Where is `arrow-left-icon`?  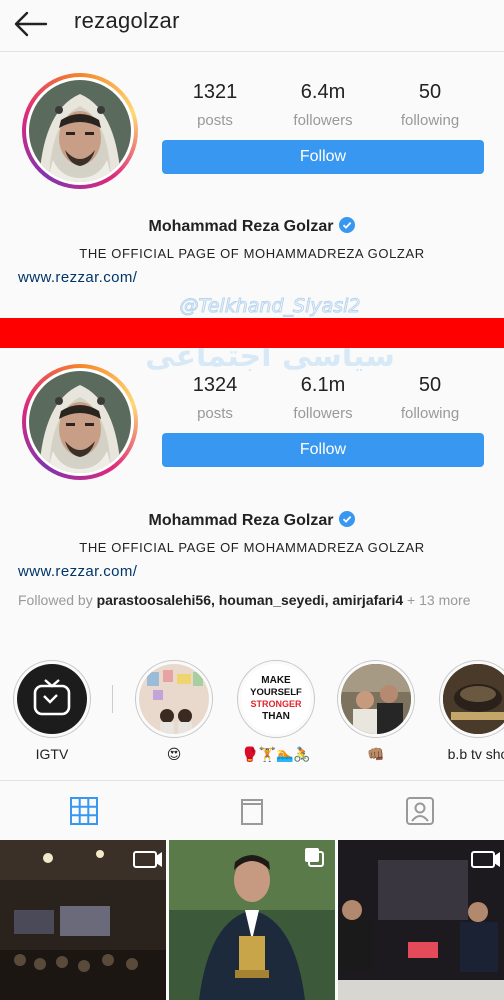
arrow-left-icon is located at coordinates (31, 24).